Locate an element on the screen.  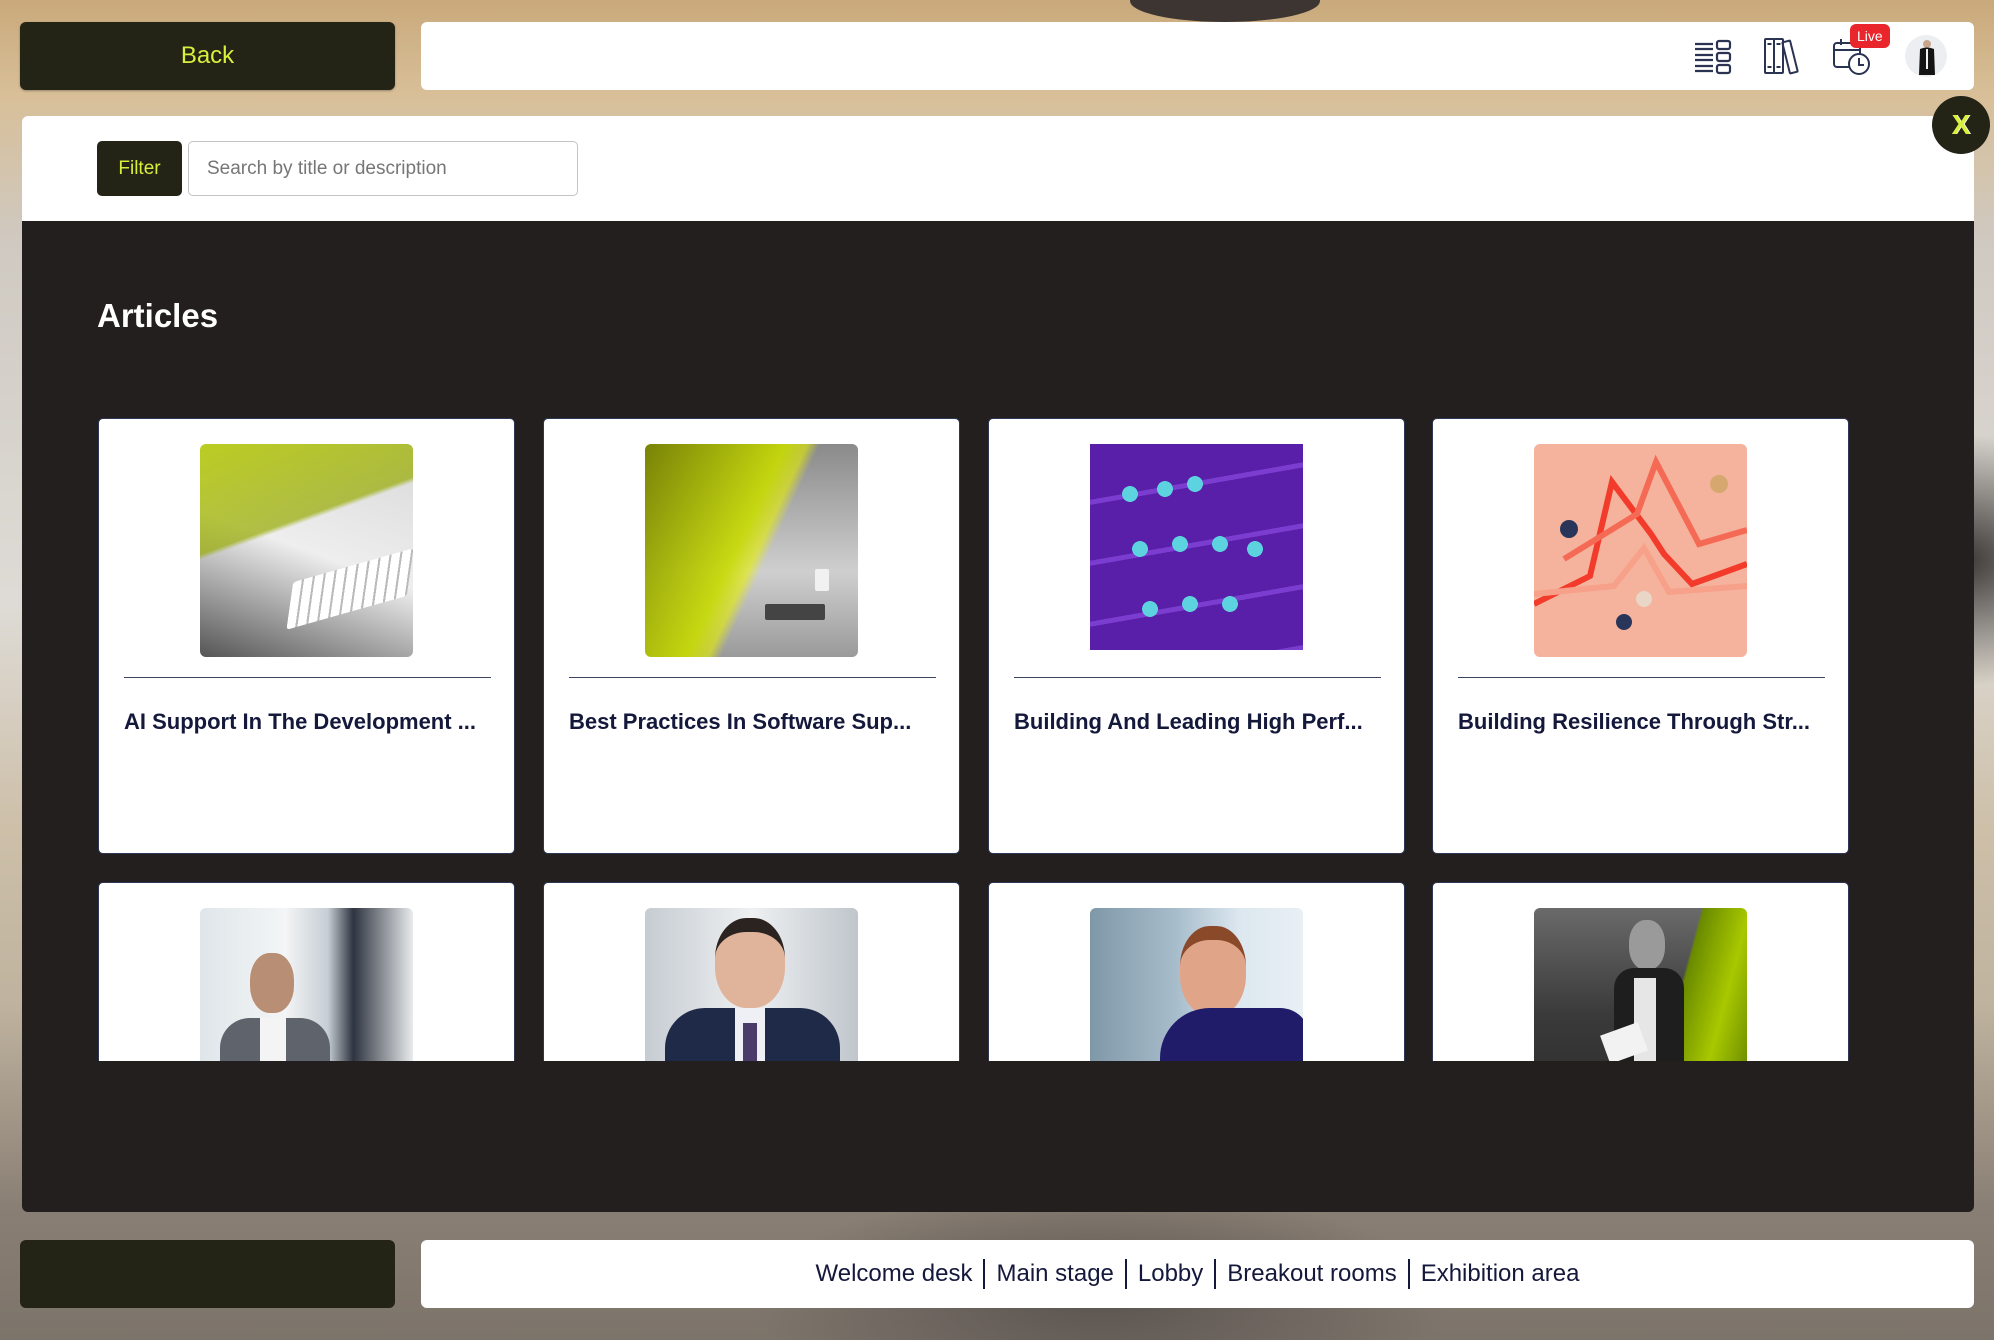
nav-breakout-rooms: Breakout rooms is located at coordinates (1311, 1274).